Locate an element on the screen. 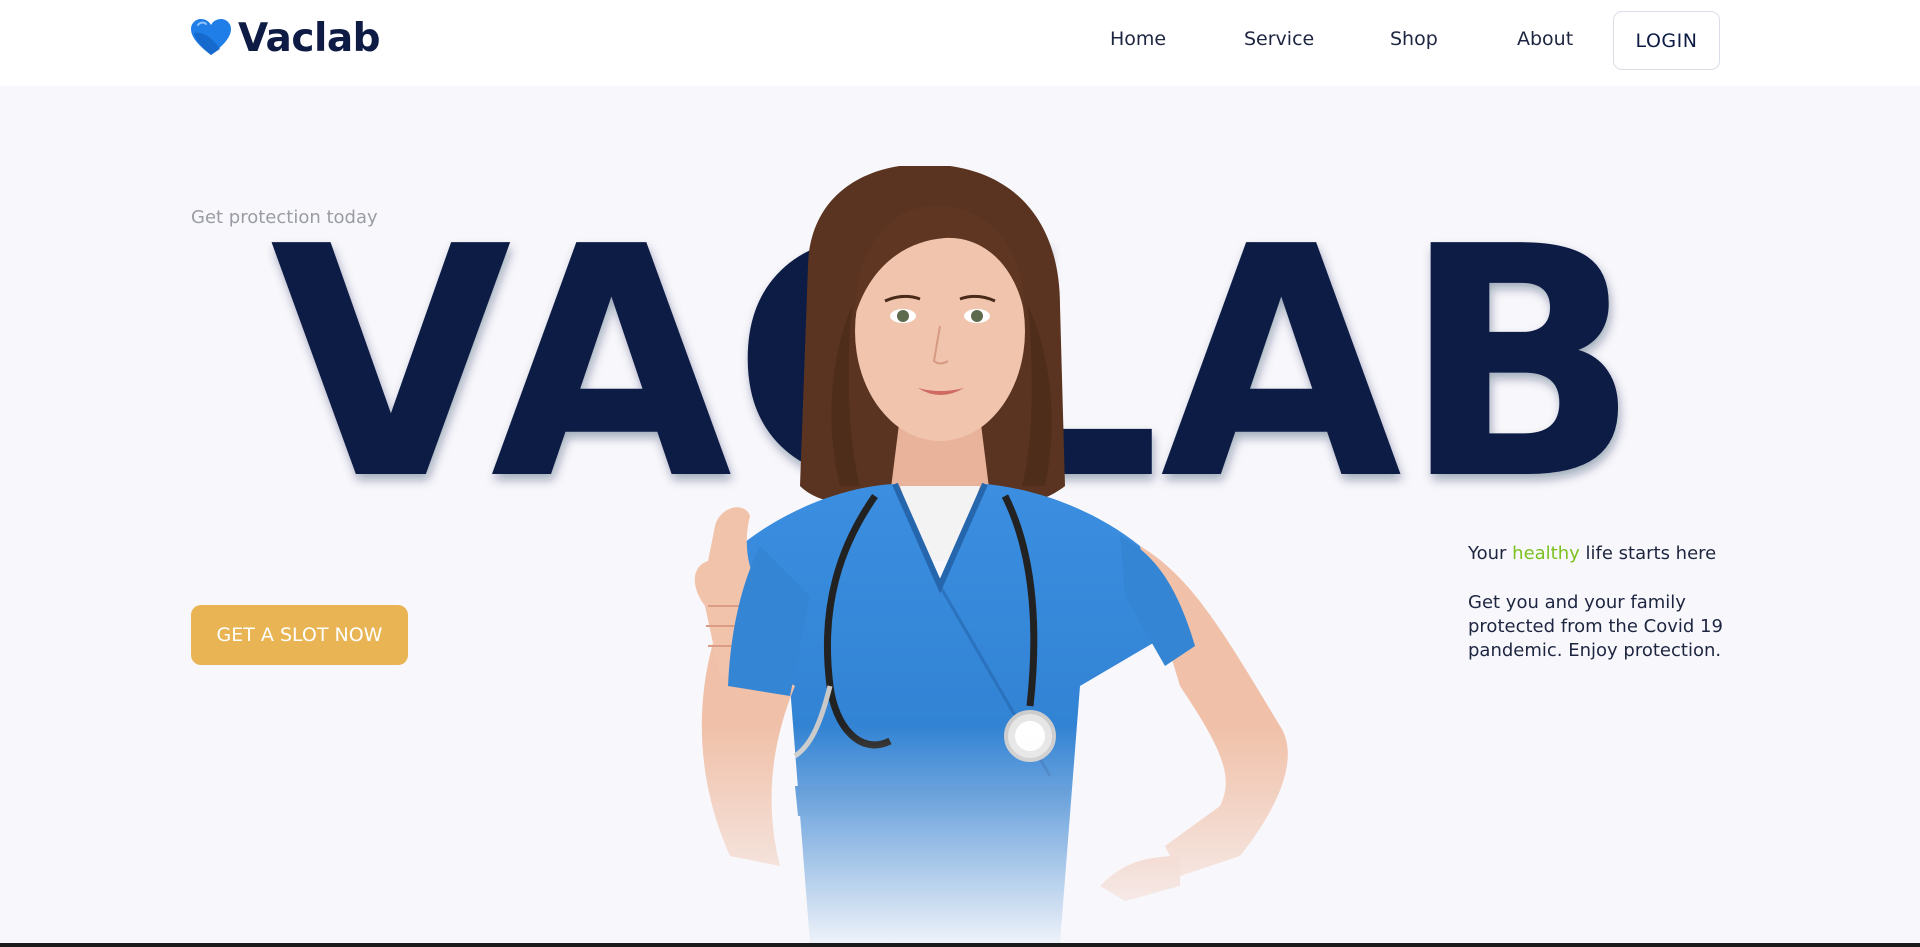 The height and width of the screenshot is (947, 1920). nav-about: About is located at coordinates (1545, 39).